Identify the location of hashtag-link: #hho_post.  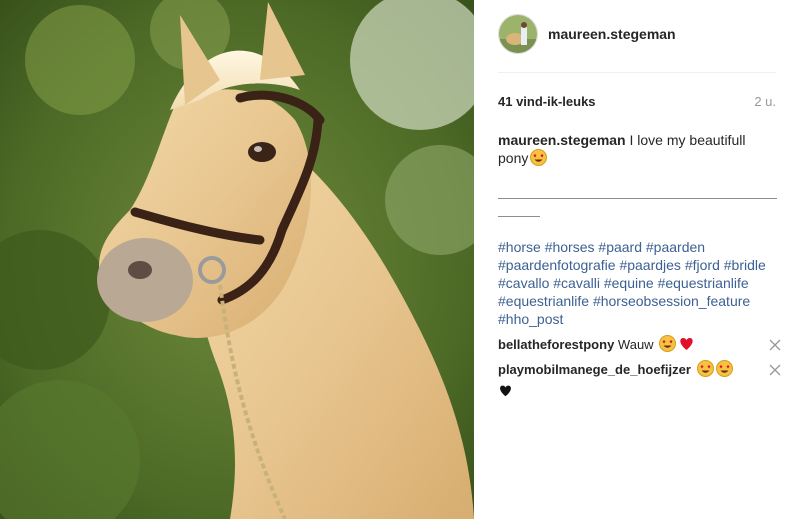
(530, 319).